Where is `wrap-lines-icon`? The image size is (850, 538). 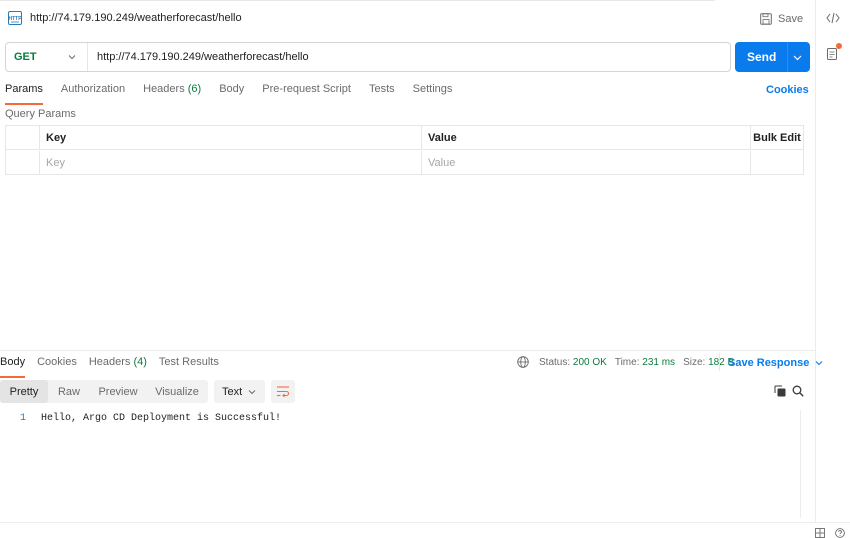
wrap-lines-icon is located at coordinates (283, 392).